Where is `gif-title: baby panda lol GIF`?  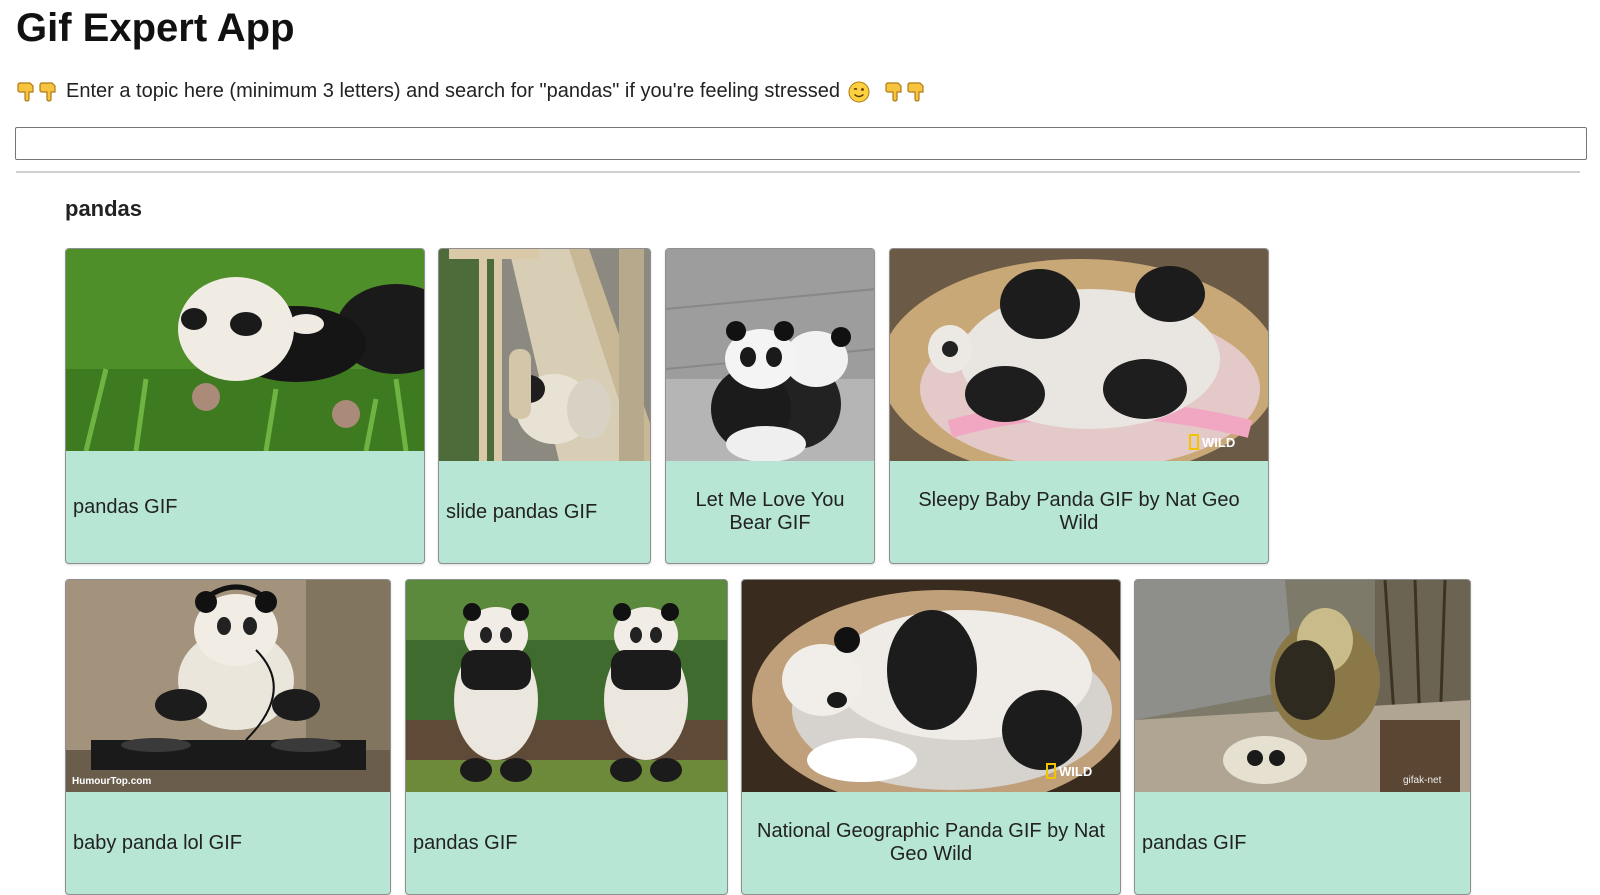
gif-title: baby panda lol GIF is located at coordinates (157, 842).